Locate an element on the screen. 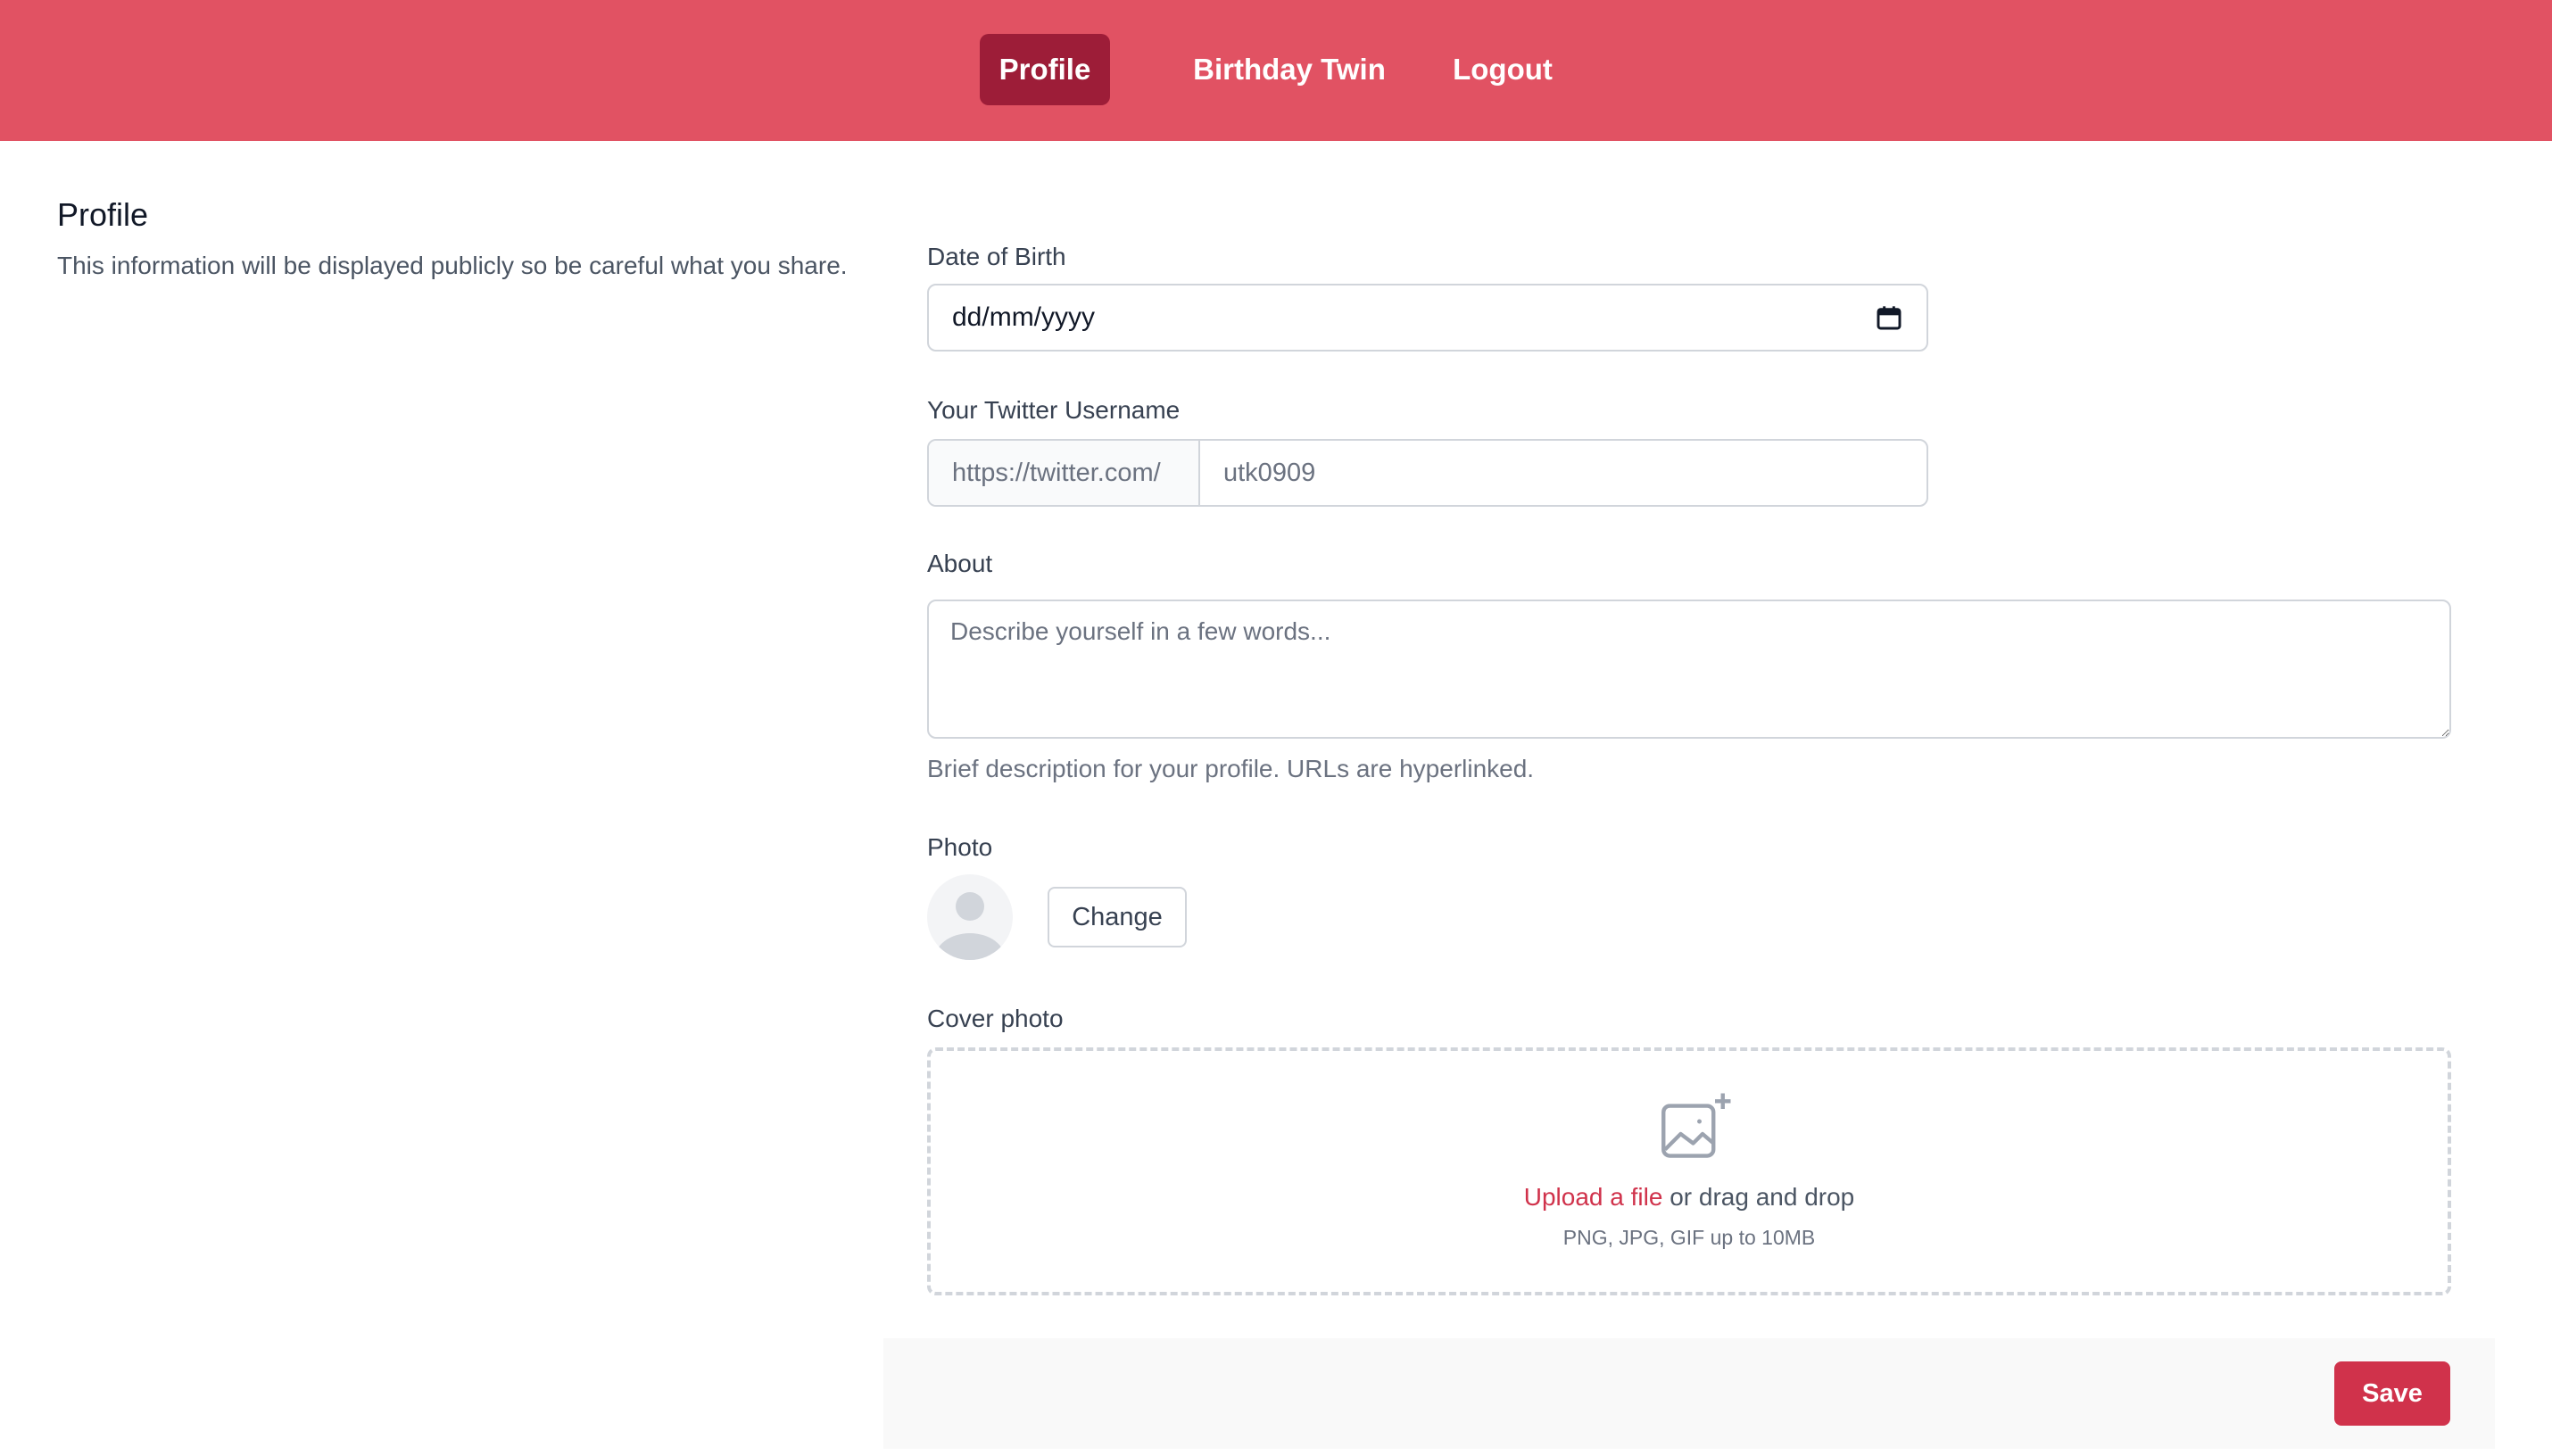 Image resolution: width=2552 pixels, height=1456 pixels. dob-value: dd/mm/yyyy is located at coordinates (1024, 317).